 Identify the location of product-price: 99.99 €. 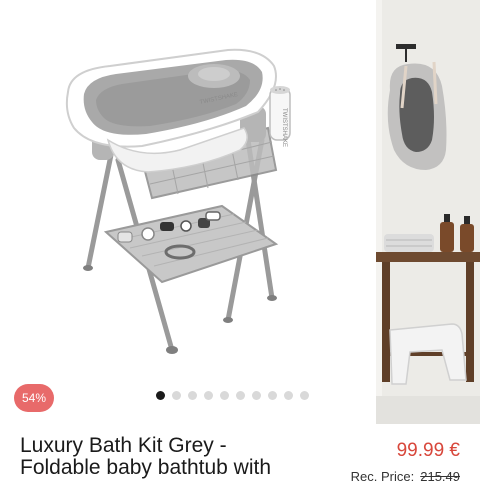
(428, 450).